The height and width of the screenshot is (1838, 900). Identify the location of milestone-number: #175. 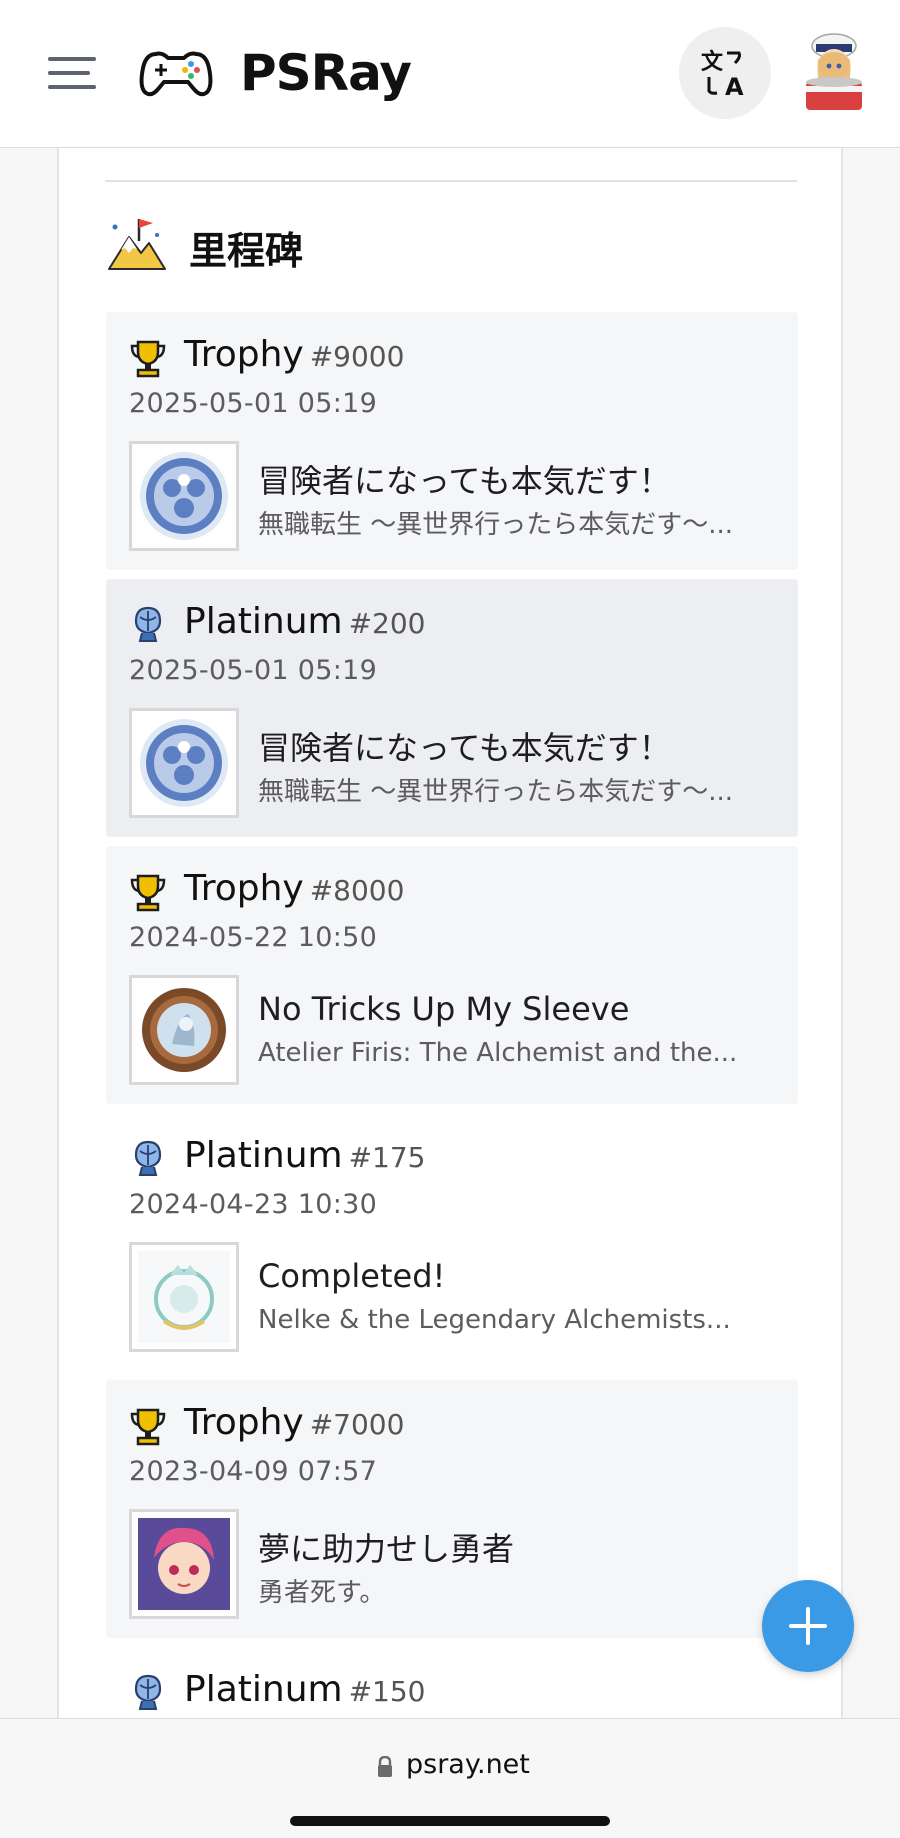
(387, 1157).